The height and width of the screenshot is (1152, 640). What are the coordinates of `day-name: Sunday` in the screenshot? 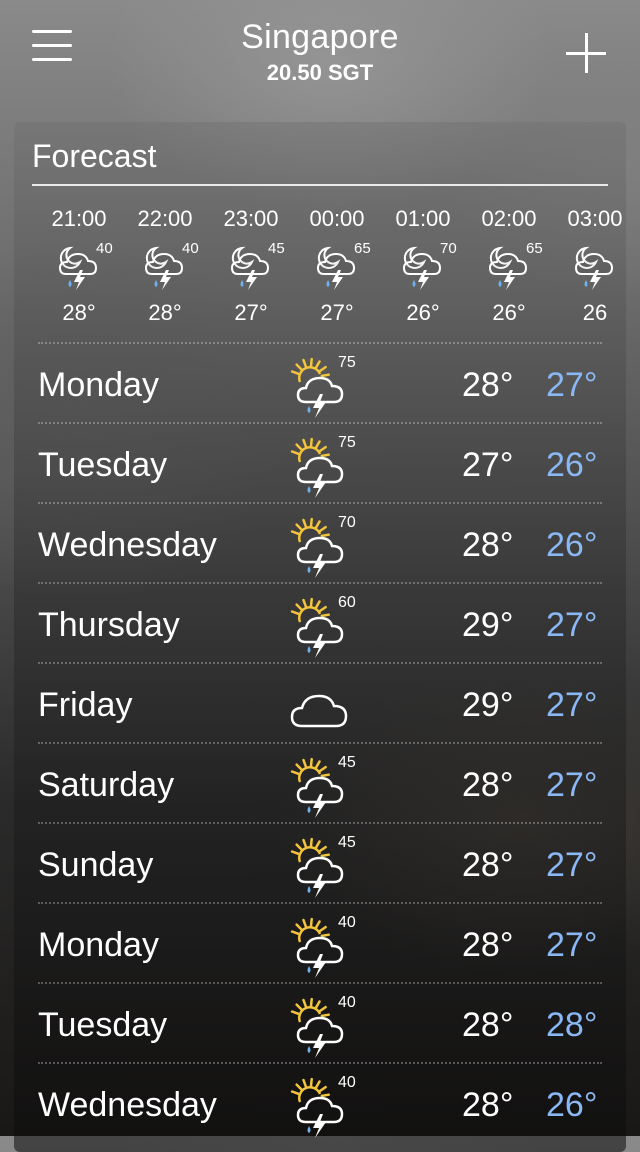 It's located at (96, 865).